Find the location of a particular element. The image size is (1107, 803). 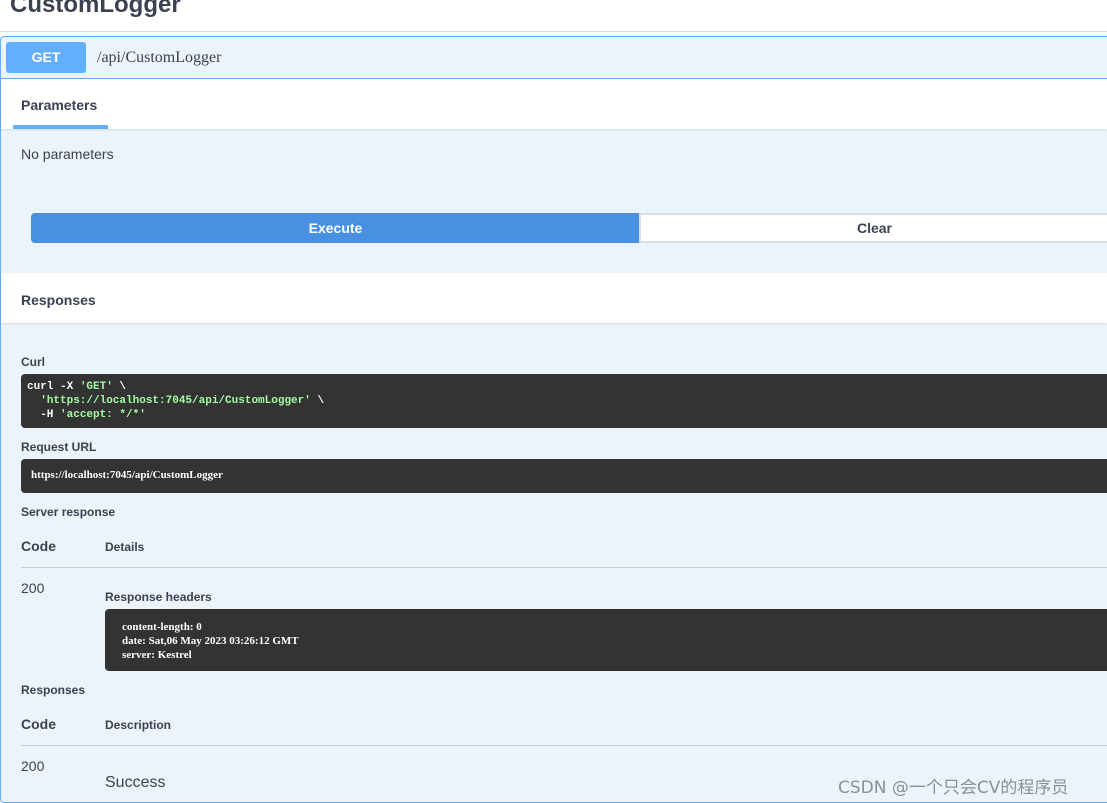

operation-path: /api/CustomLogger is located at coordinates (159, 57).